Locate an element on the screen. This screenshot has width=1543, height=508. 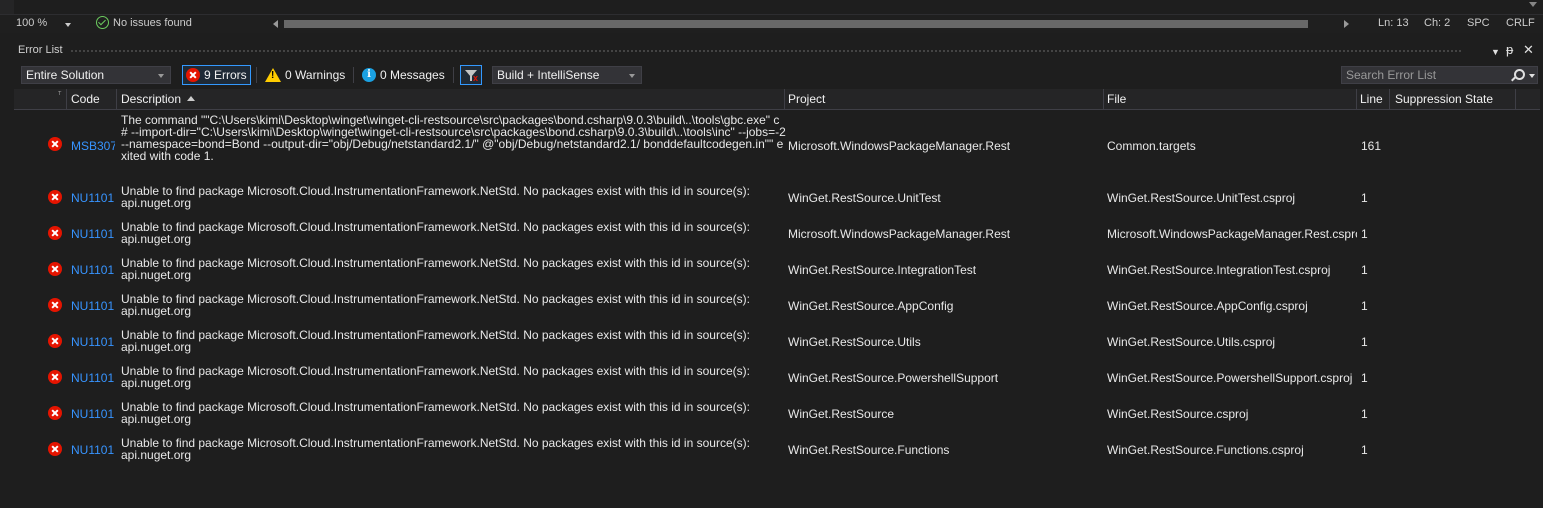
filter-icon-stem is located at coordinates (471, 78).